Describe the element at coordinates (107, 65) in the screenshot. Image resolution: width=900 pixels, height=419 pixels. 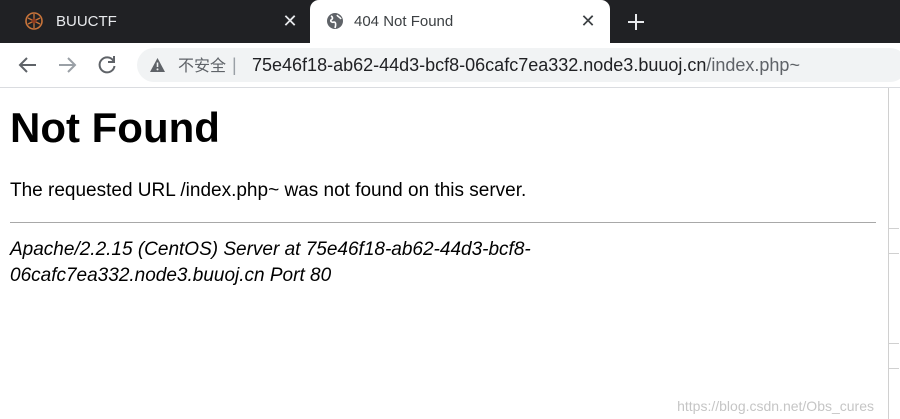
I see `reload-icon` at that location.